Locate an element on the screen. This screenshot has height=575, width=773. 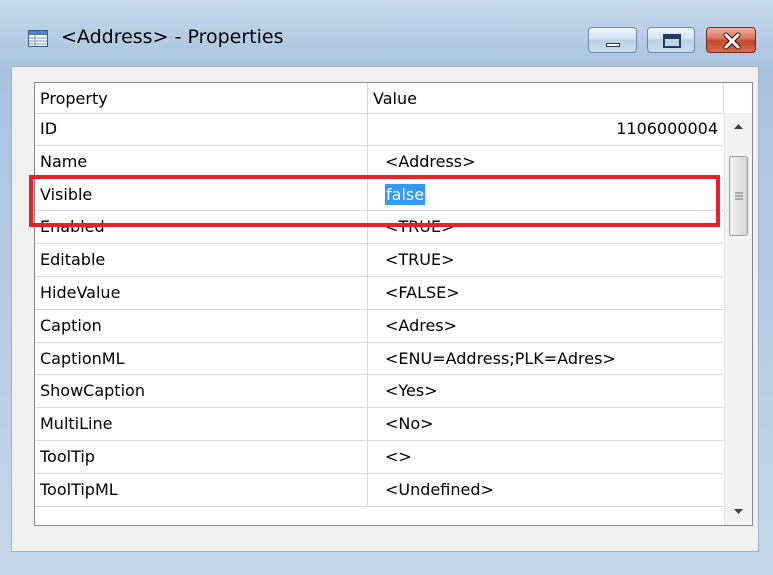
vertical-scrollbar is located at coordinates (738, 319).